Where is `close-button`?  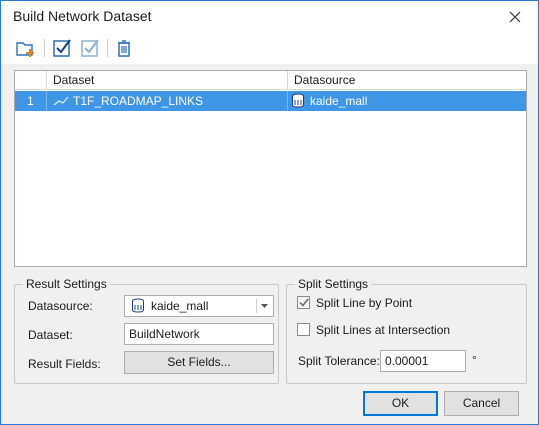
close-button is located at coordinates (515, 16).